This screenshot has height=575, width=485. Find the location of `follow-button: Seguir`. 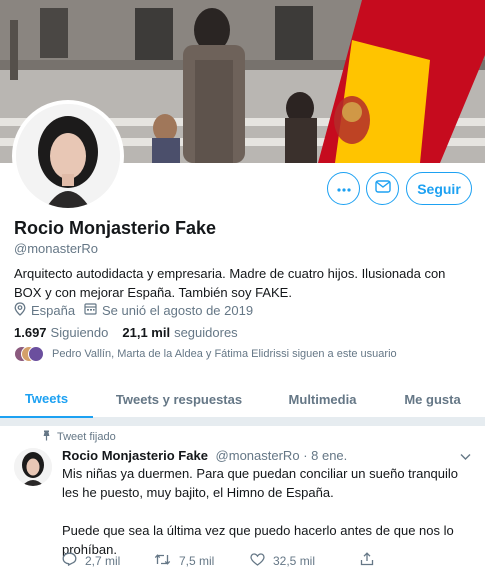

follow-button: Seguir is located at coordinates (439, 188).